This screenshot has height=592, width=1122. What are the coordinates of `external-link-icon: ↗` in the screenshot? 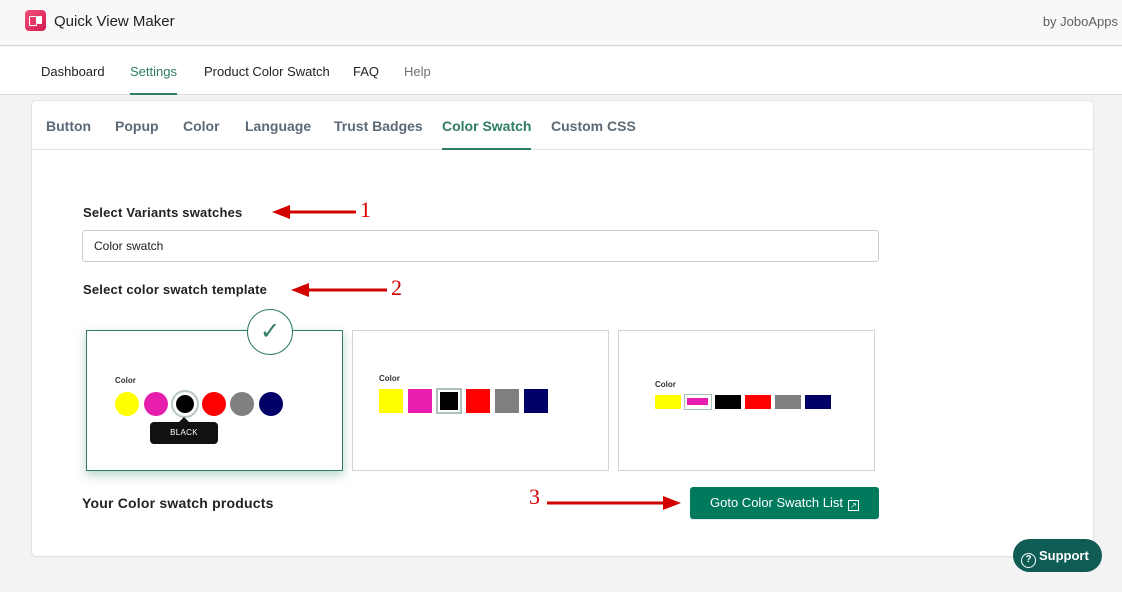 It's located at (853, 505).